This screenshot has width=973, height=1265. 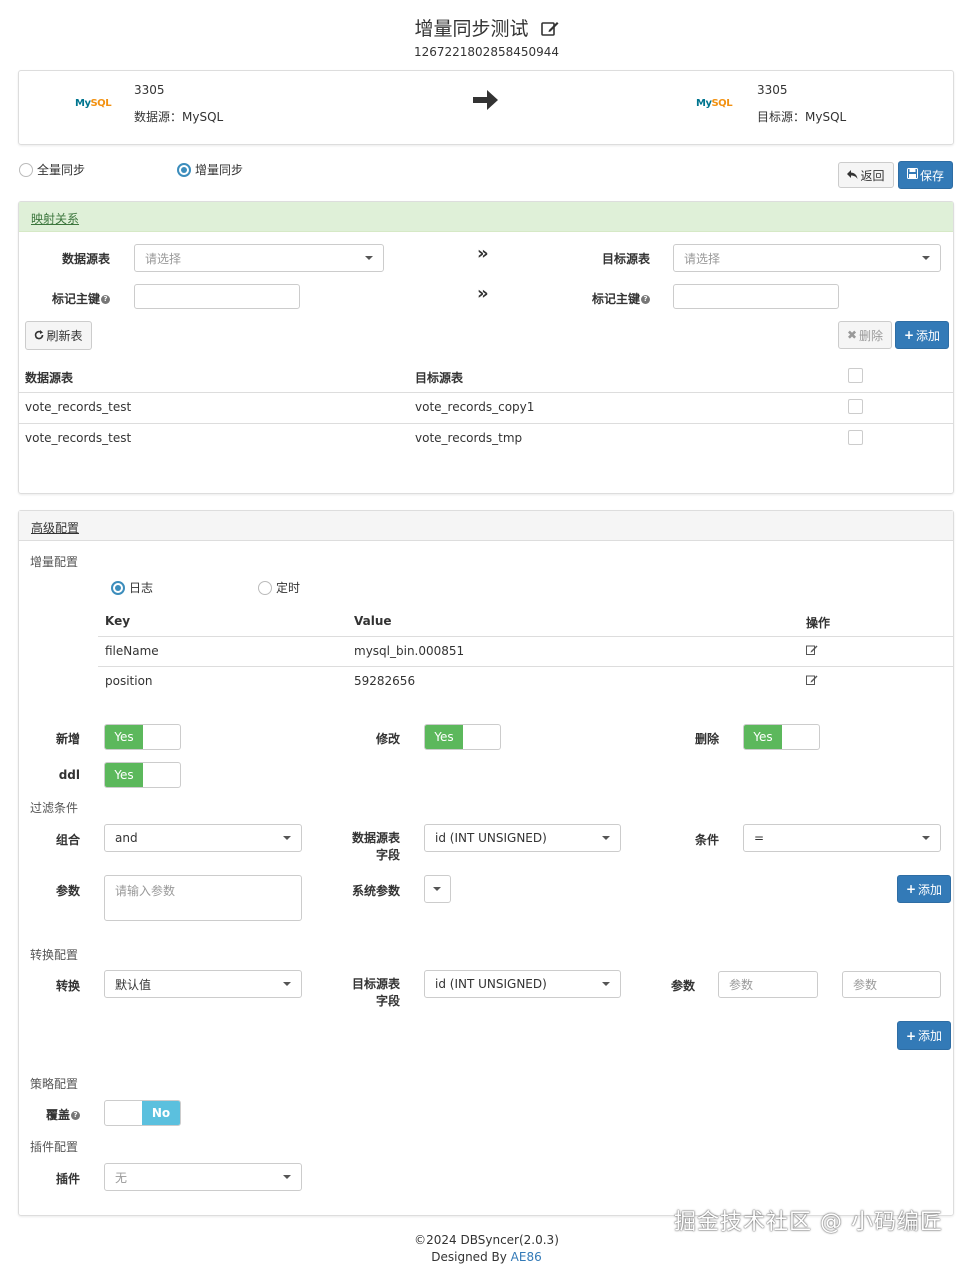 I want to click on param-textarea: 请输入参数, so click(x=203, y=898).